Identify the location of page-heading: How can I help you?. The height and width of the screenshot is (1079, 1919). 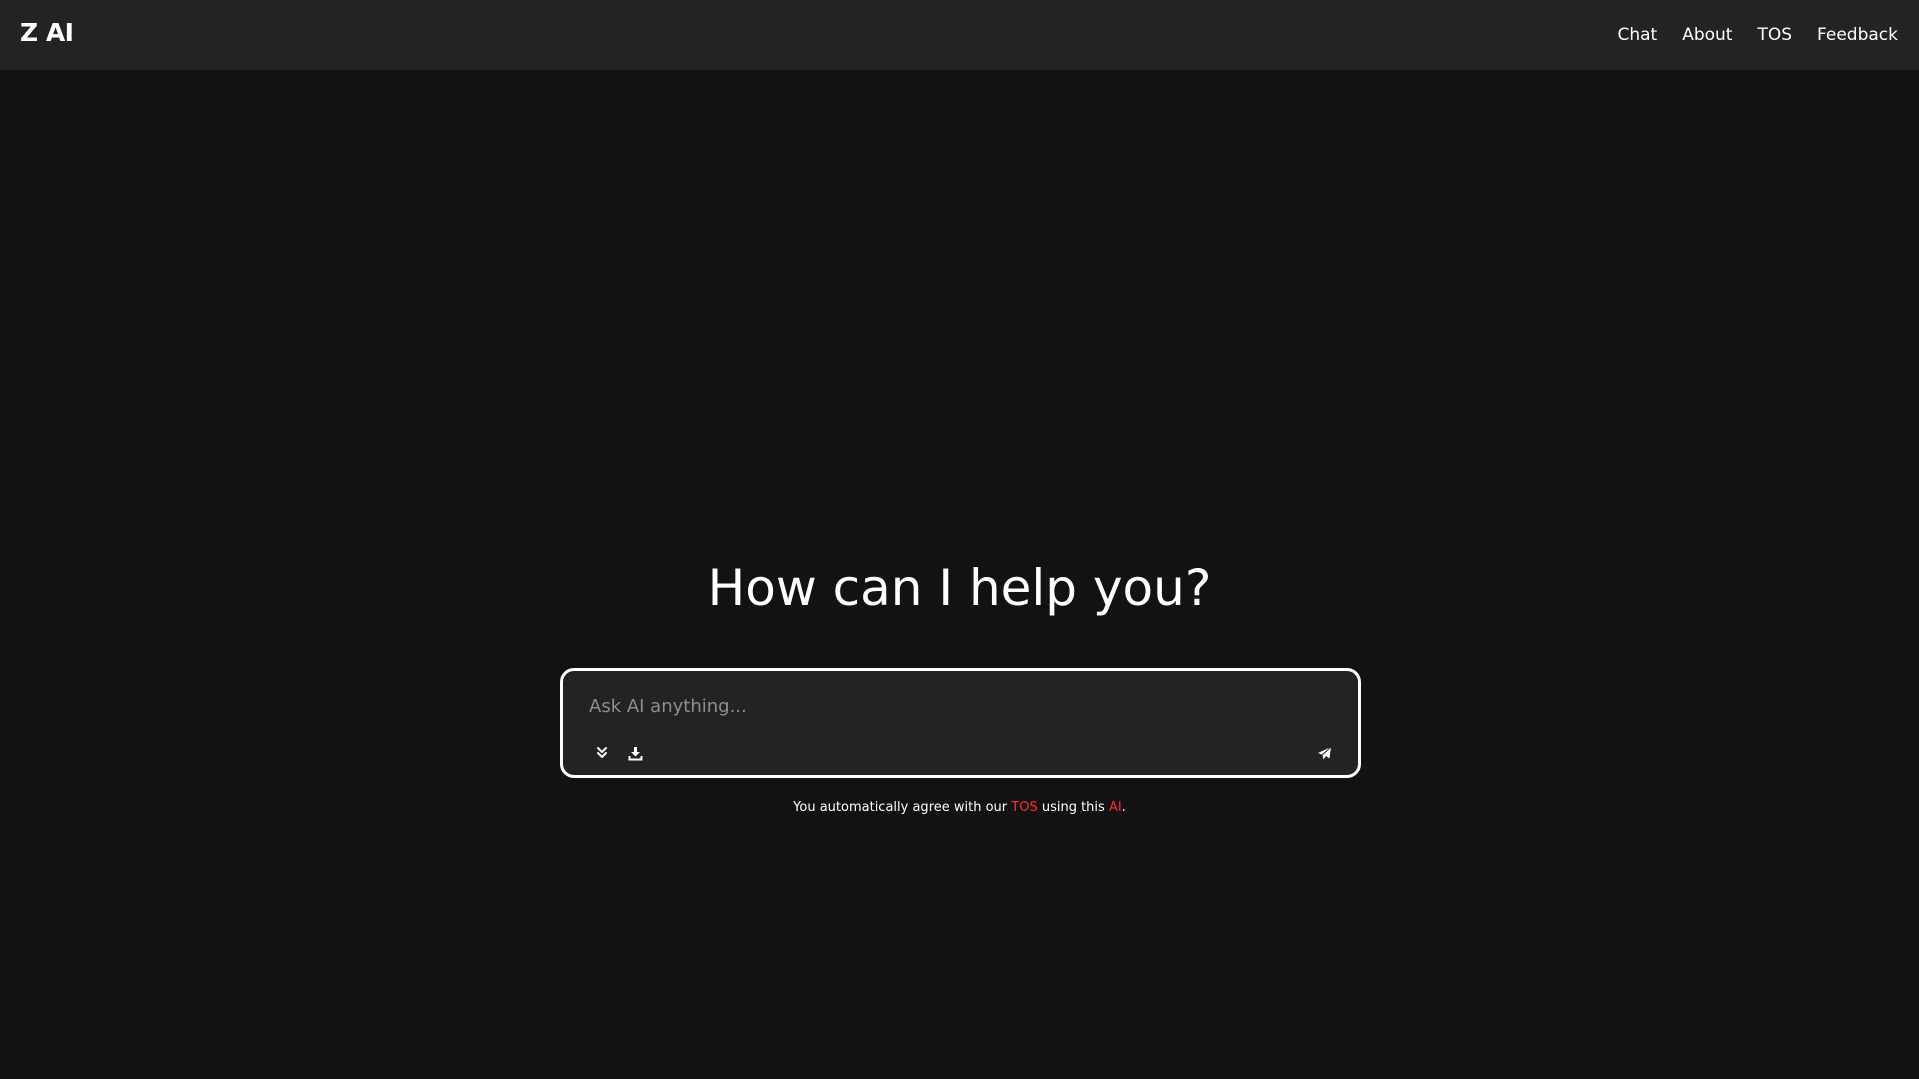
(959, 588).